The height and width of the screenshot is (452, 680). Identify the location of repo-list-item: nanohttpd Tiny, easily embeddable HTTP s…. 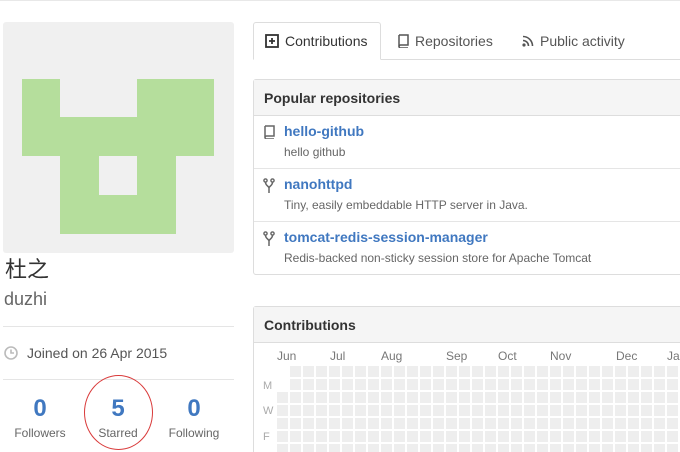
(467, 195).